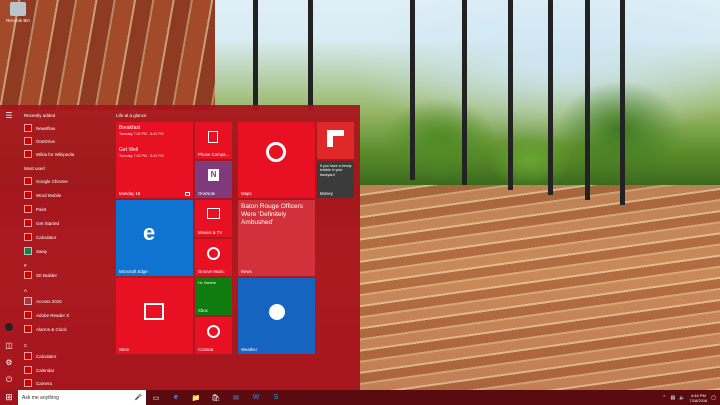 The image size is (720, 405). What do you see at coordinates (213, 331) in the screenshot?
I see `cortana-icon` at bounding box center [213, 331].